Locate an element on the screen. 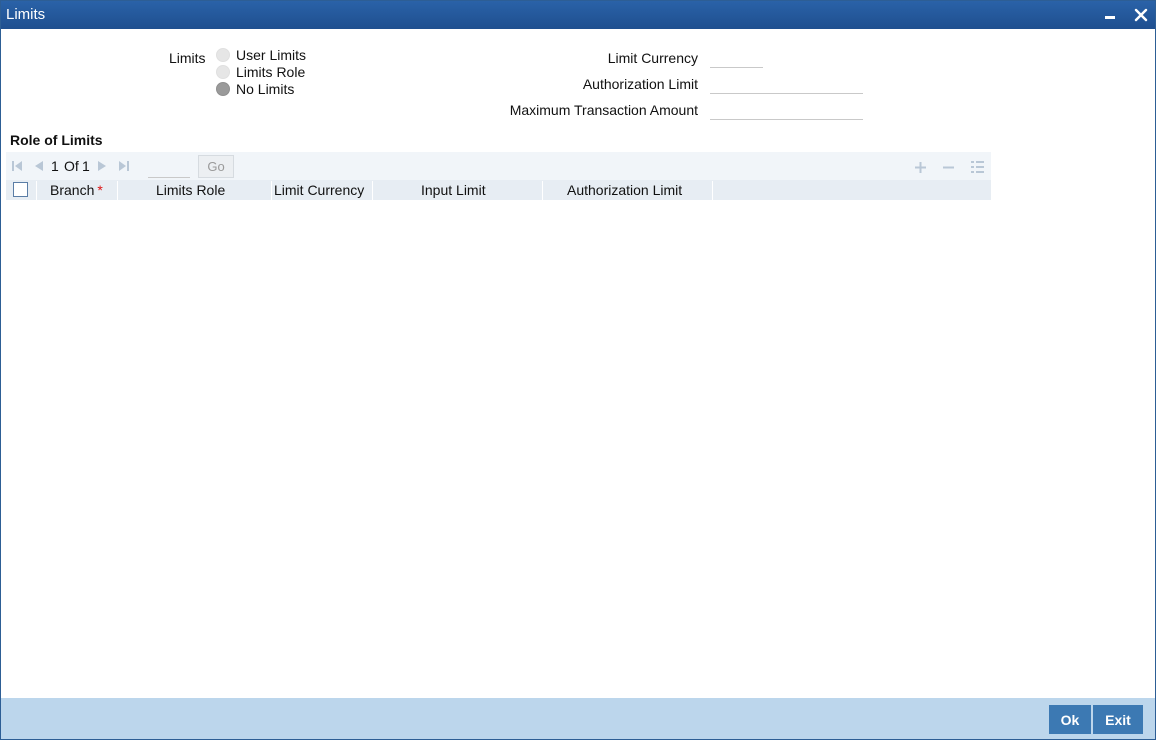 The image size is (1156, 740). limit-currency-field is located at coordinates (736, 58).